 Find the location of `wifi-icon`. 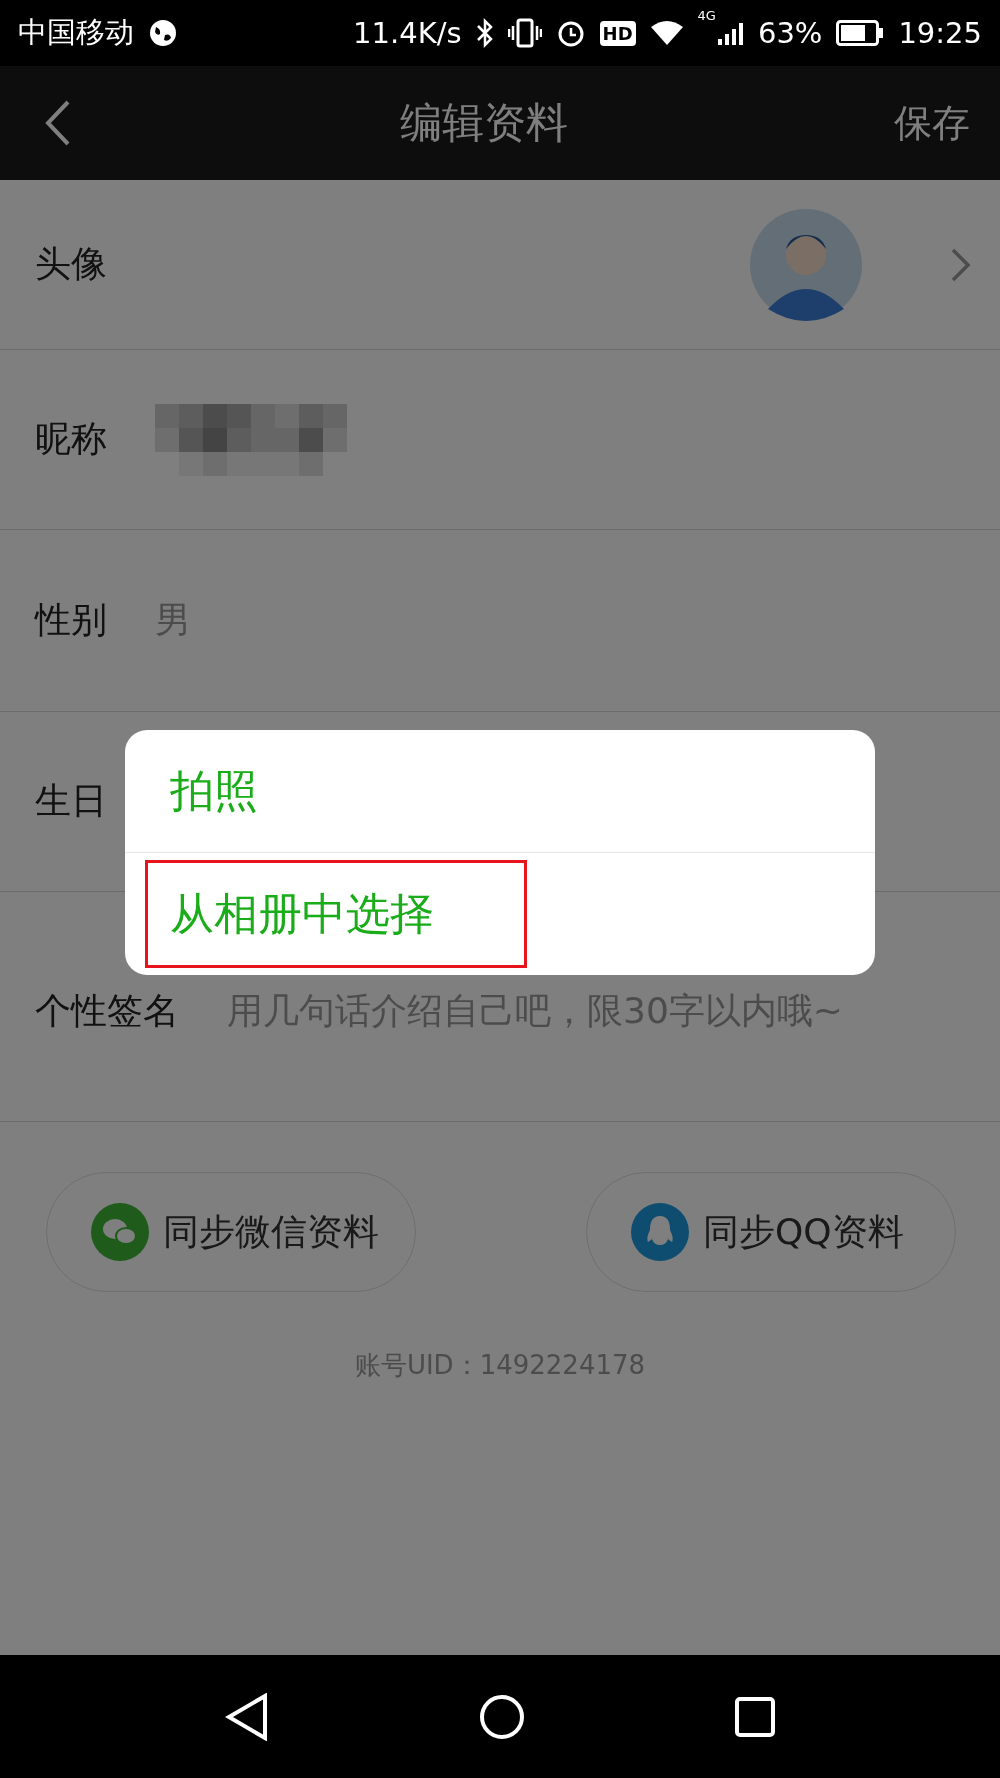

wifi-icon is located at coordinates (666, 33).